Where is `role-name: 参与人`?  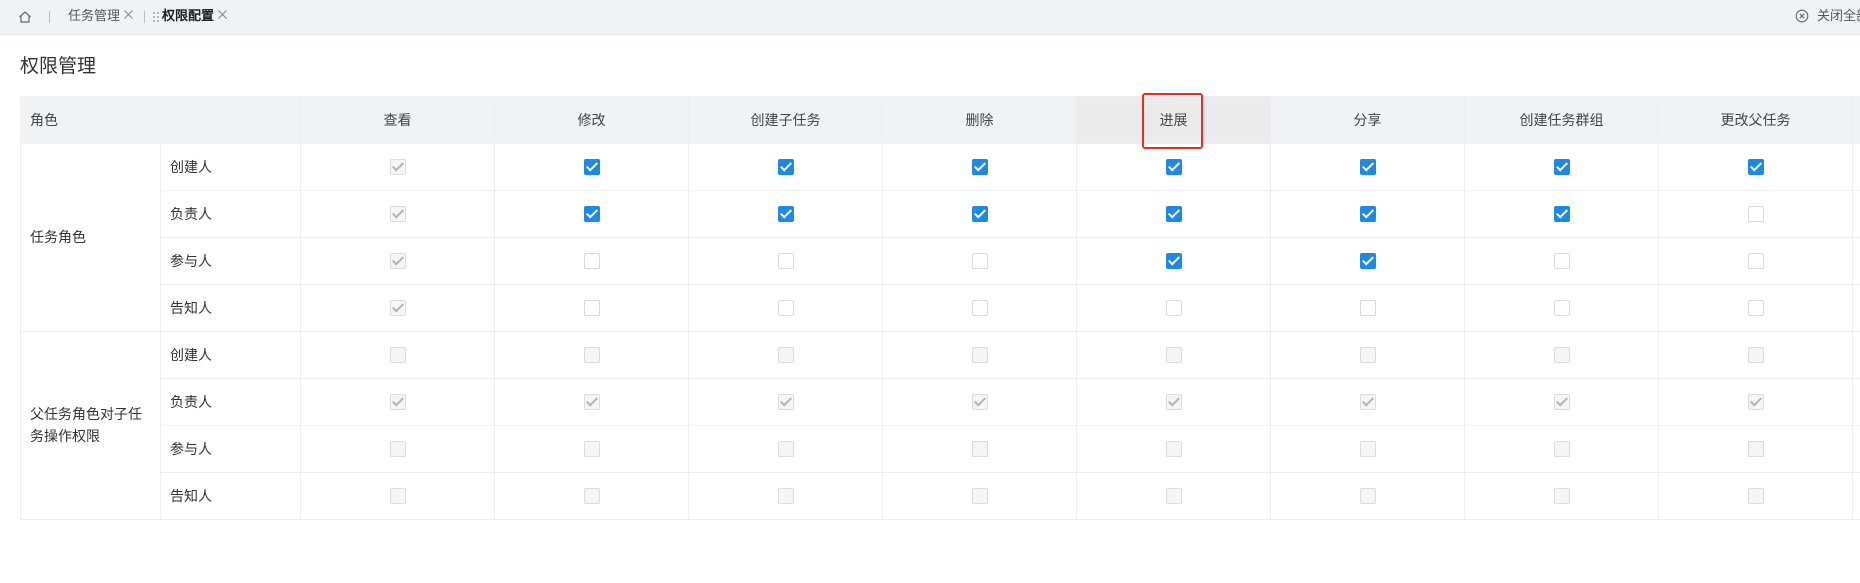 role-name: 参与人 is located at coordinates (230, 449).